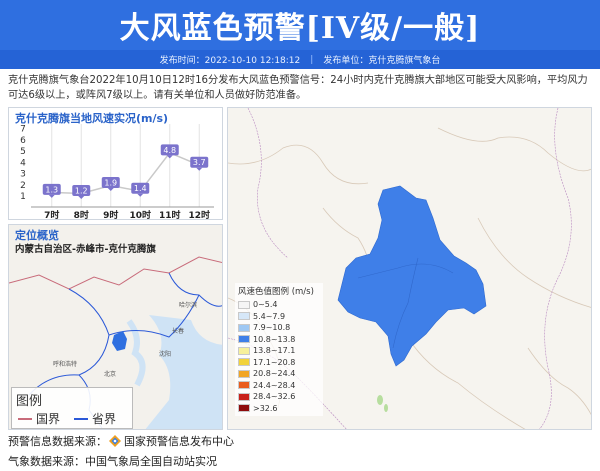 The width and height of the screenshot is (600, 471). What do you see at coordinates (230, 61) in the screenshot?
I see `publish-time: 发布时间：2022-10-10 12:18:12` at bounding box center [230, 61].